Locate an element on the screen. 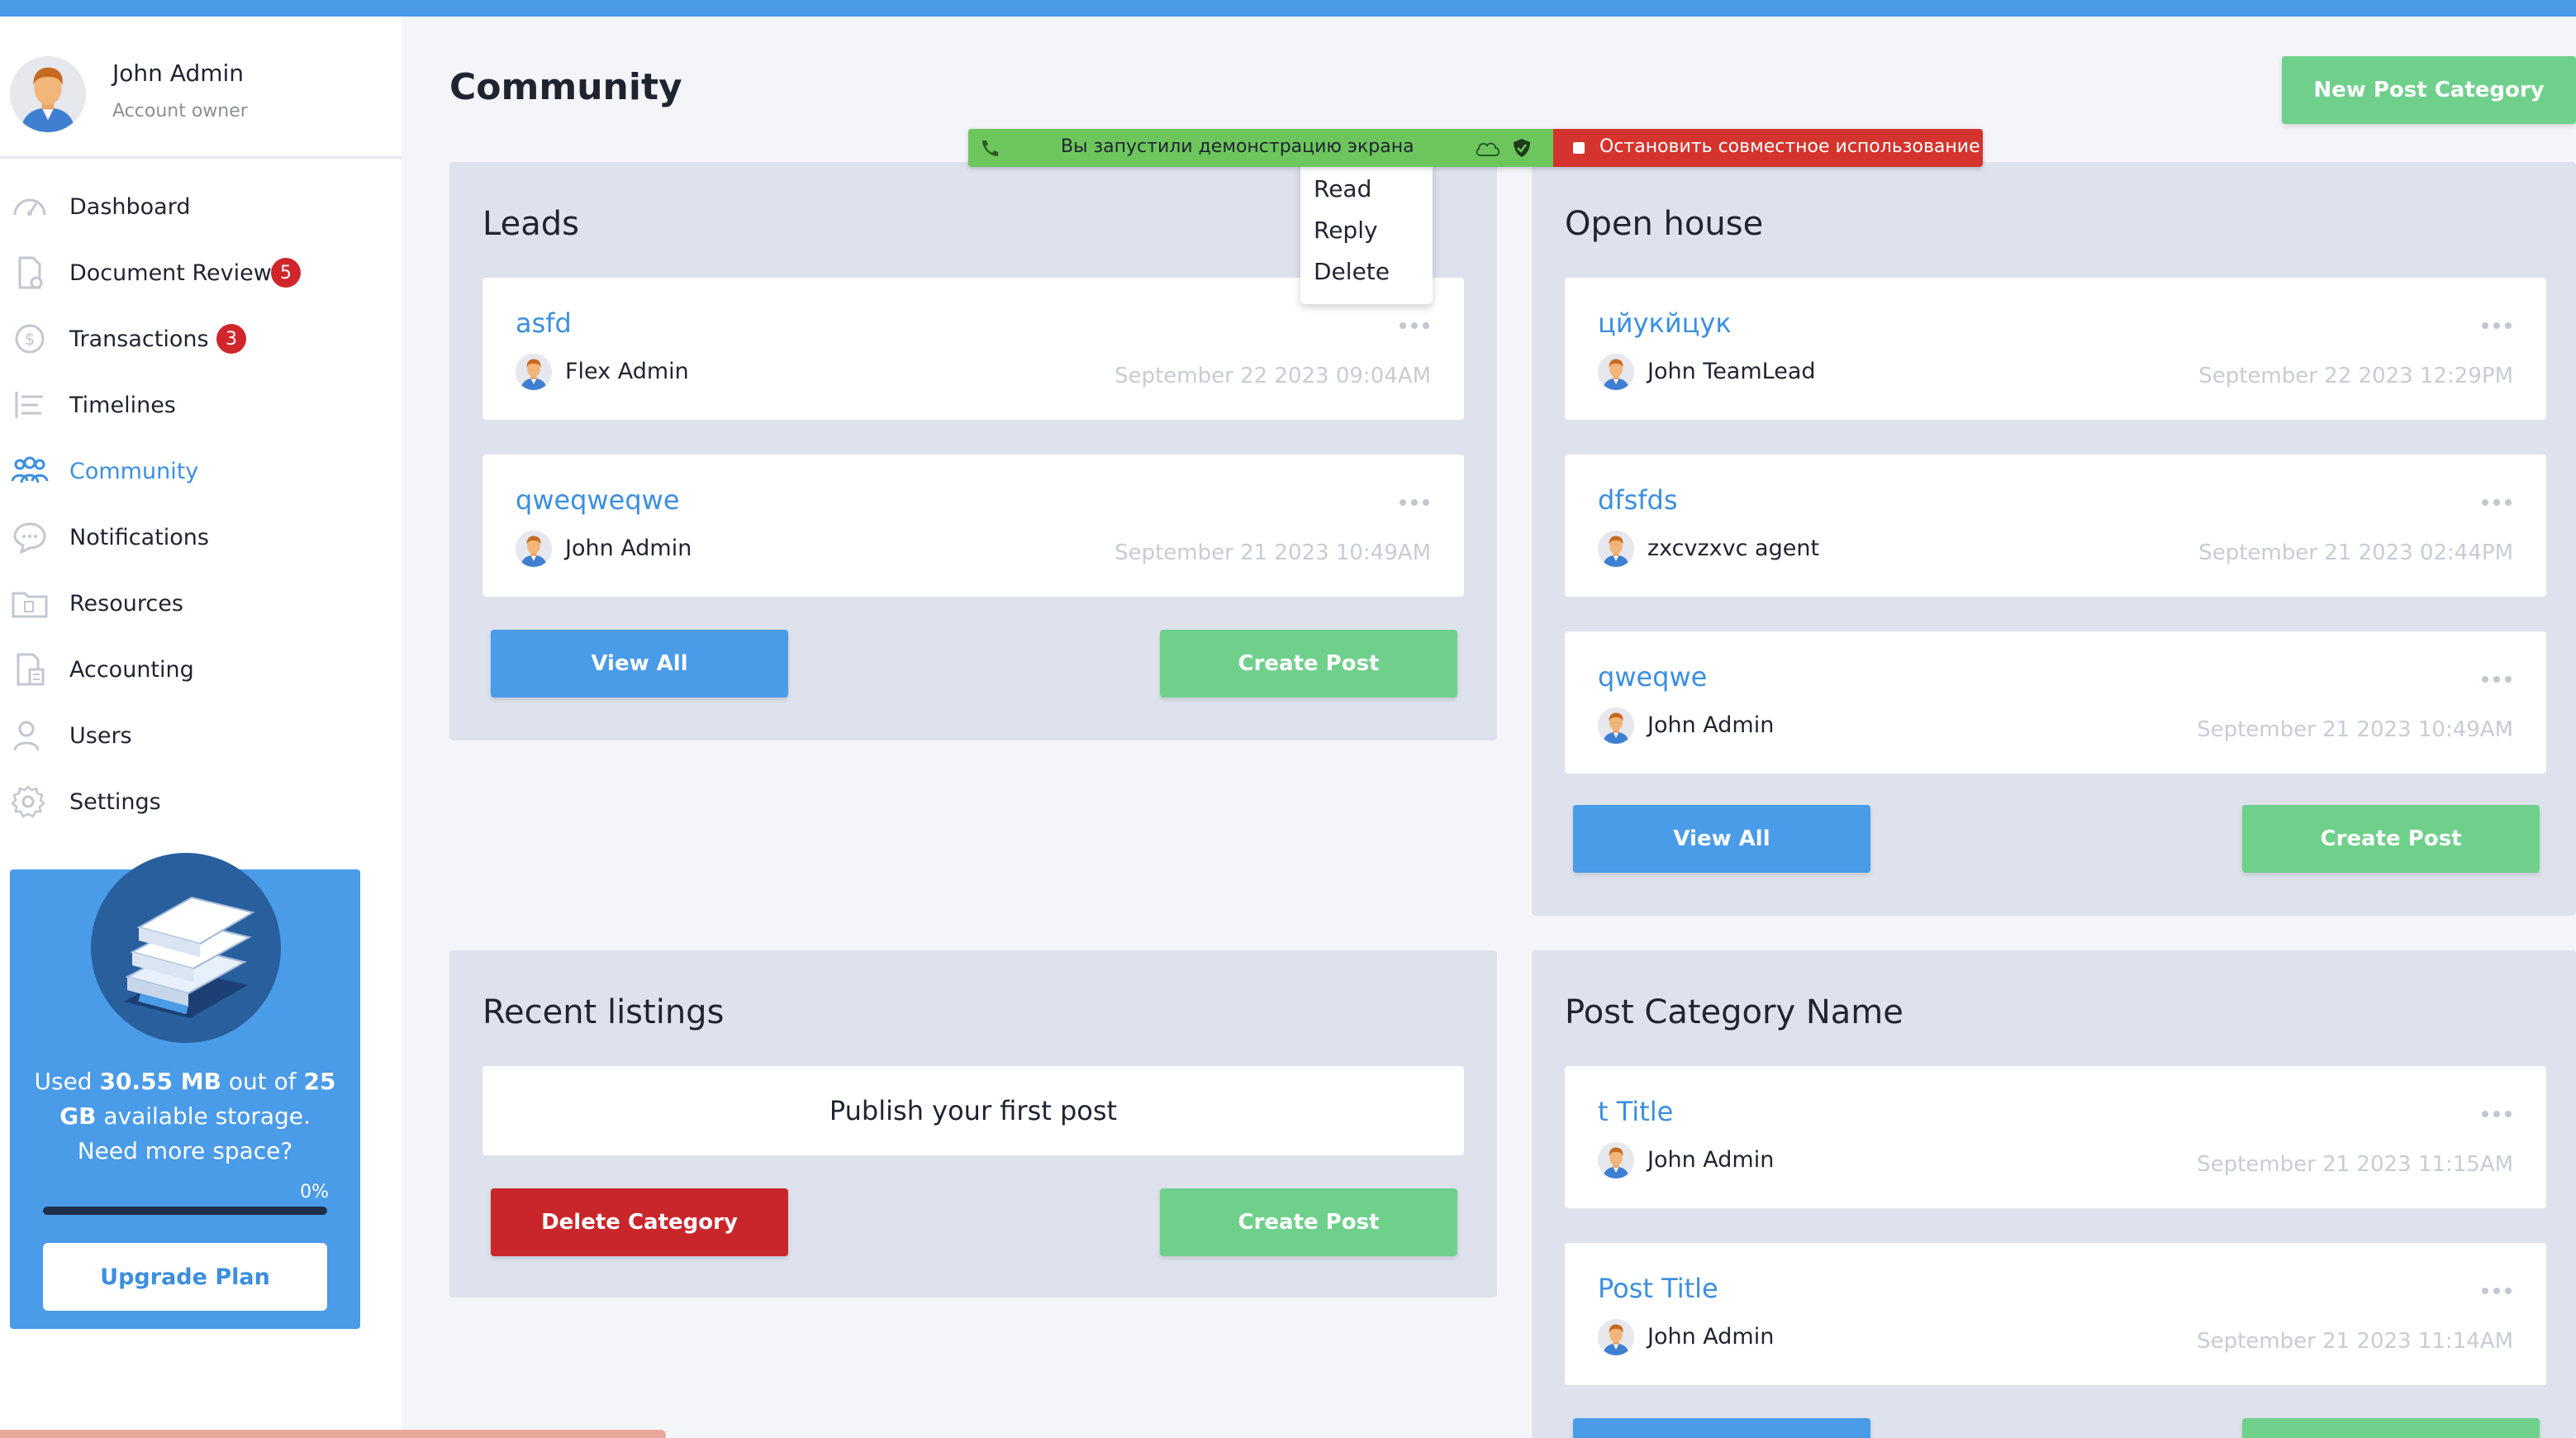 The width and height of the screenshot is (2576, 1438). post-title: Post Title is located at coordinates (1658, 1288).